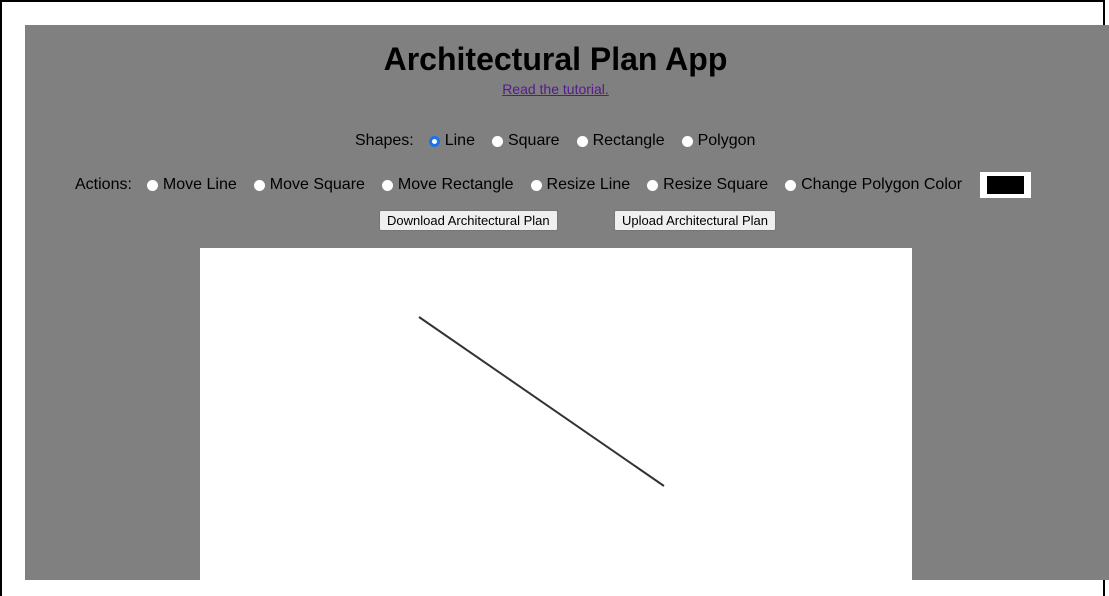 The image size is (1109, 596). Describe the element at coordinates (317, 184) in the screenshot. I see `action-option-label: Move Square` at that location.